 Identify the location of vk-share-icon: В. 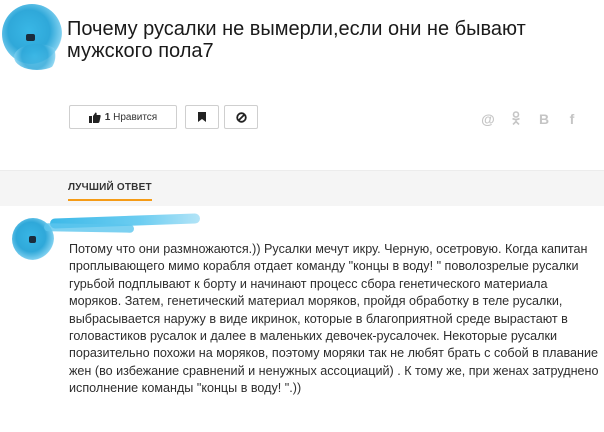
(544, 119).